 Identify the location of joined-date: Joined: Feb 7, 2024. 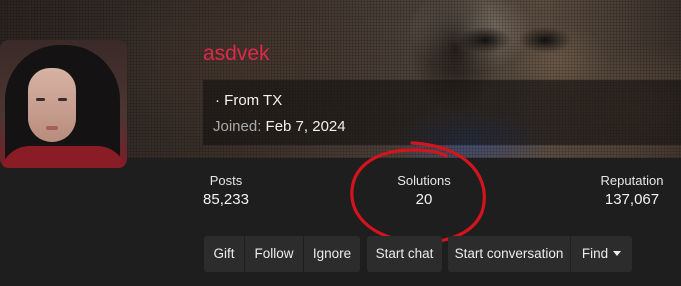
(279, 126).